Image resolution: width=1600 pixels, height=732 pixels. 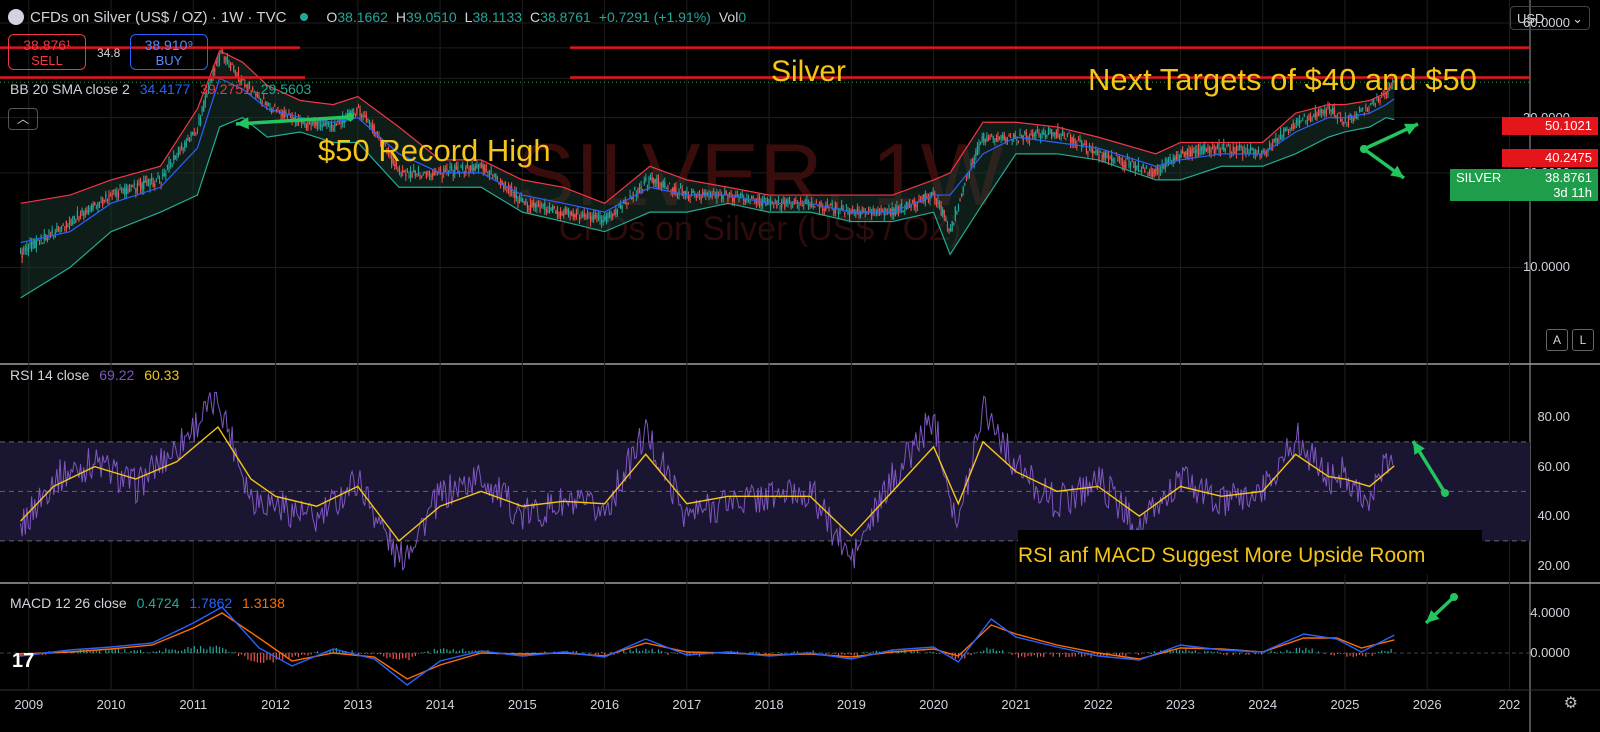 I want to click on tradingview-logo-icon: 17, so click(x=23, y=661).